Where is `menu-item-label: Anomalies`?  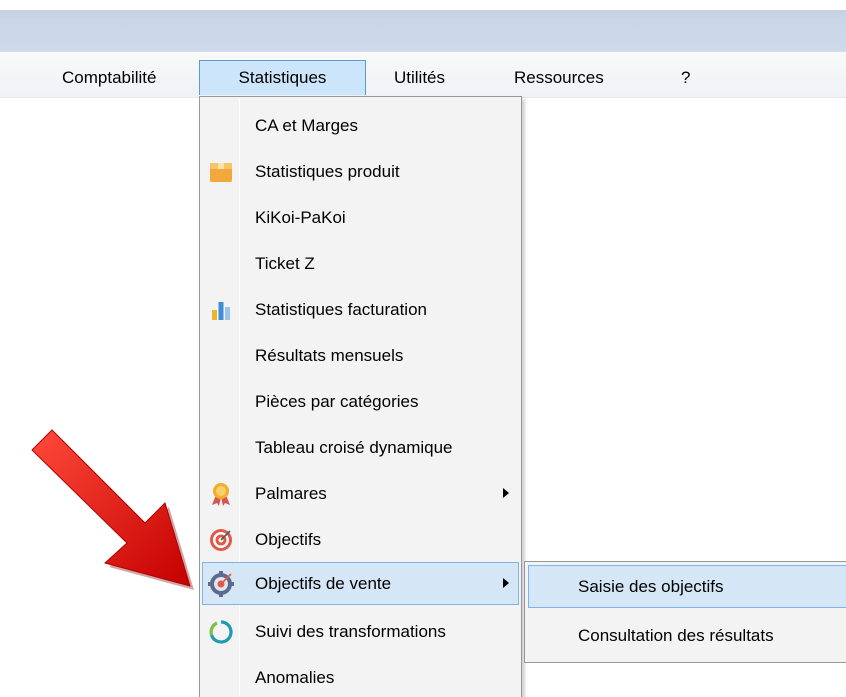
menu-item-label: Anomalies is located at coordinates (295, 677).